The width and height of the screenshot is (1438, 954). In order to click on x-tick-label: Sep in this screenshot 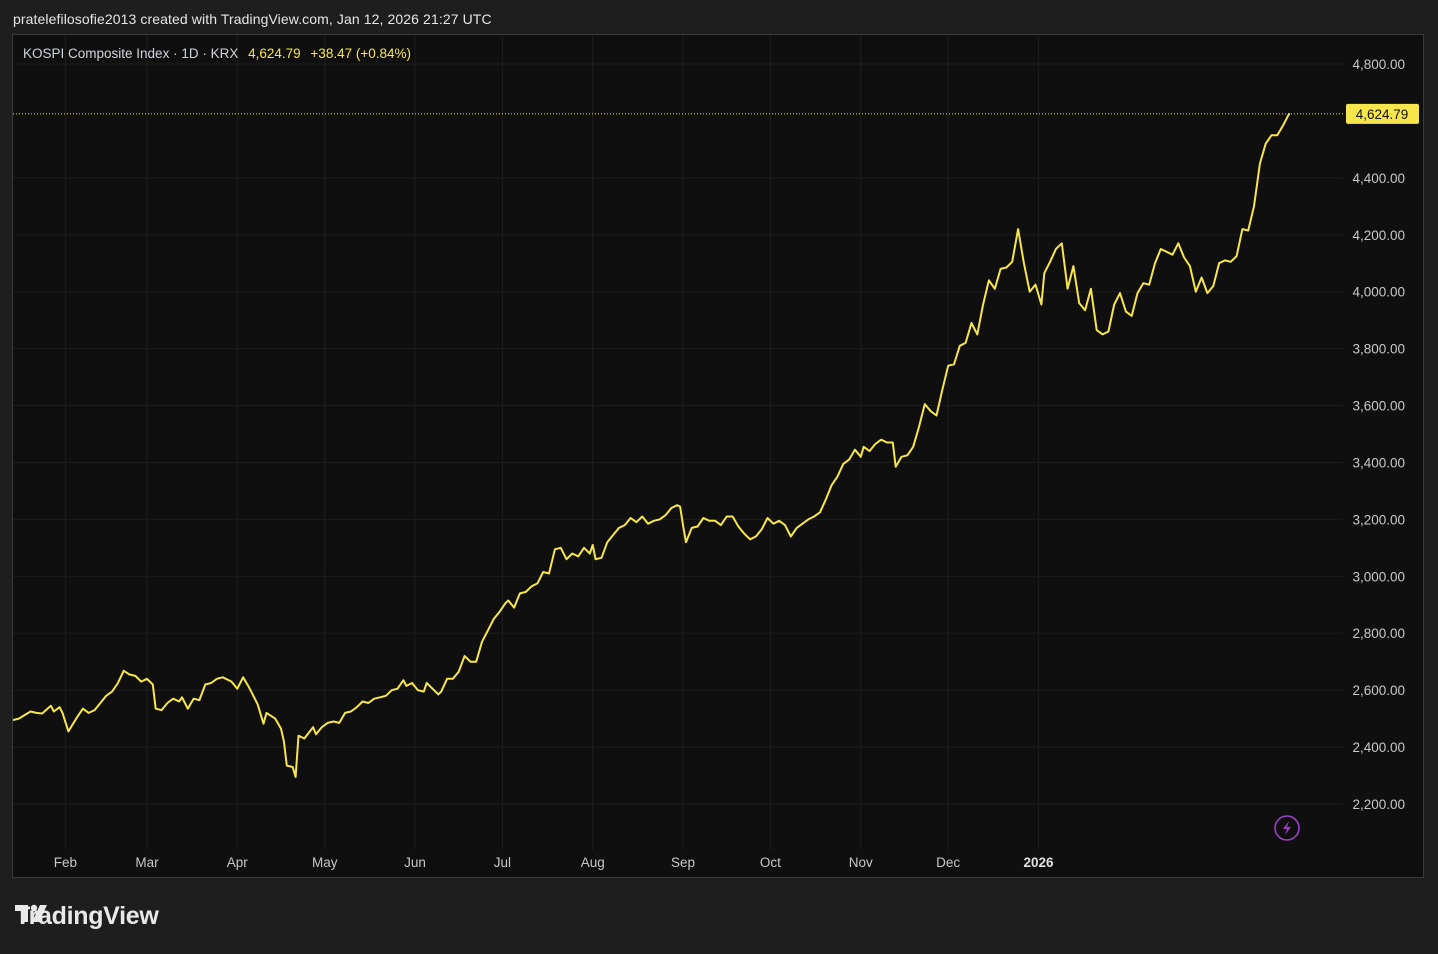, I will do `click(683, 862)`.